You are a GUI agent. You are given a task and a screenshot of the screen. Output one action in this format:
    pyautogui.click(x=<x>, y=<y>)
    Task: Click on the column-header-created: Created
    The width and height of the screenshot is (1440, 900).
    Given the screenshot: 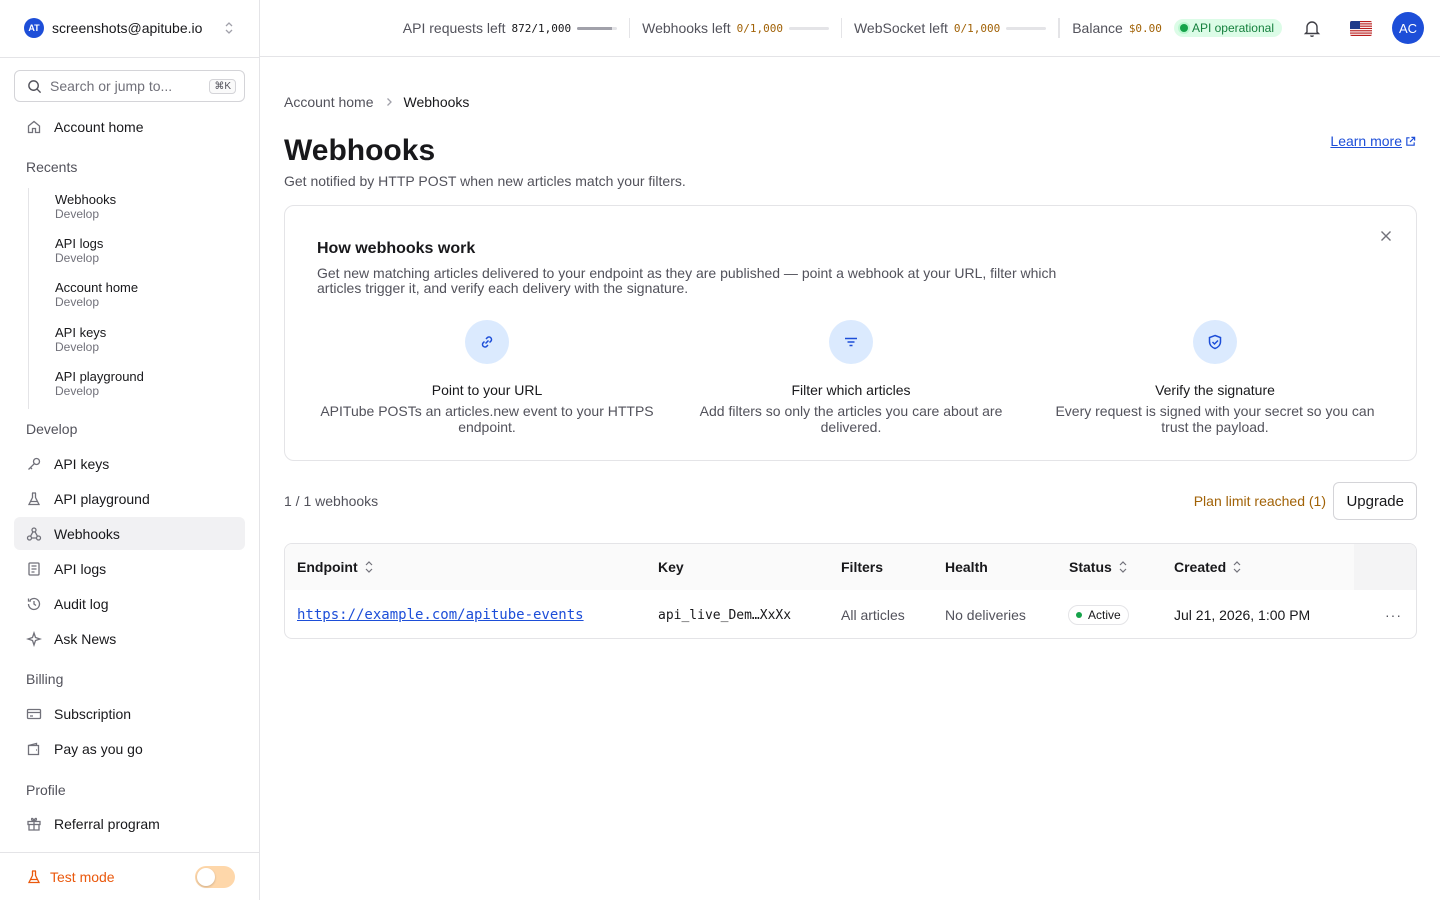 What is the action you would take?
    pyautogui.click(x=1208, y=567)
    